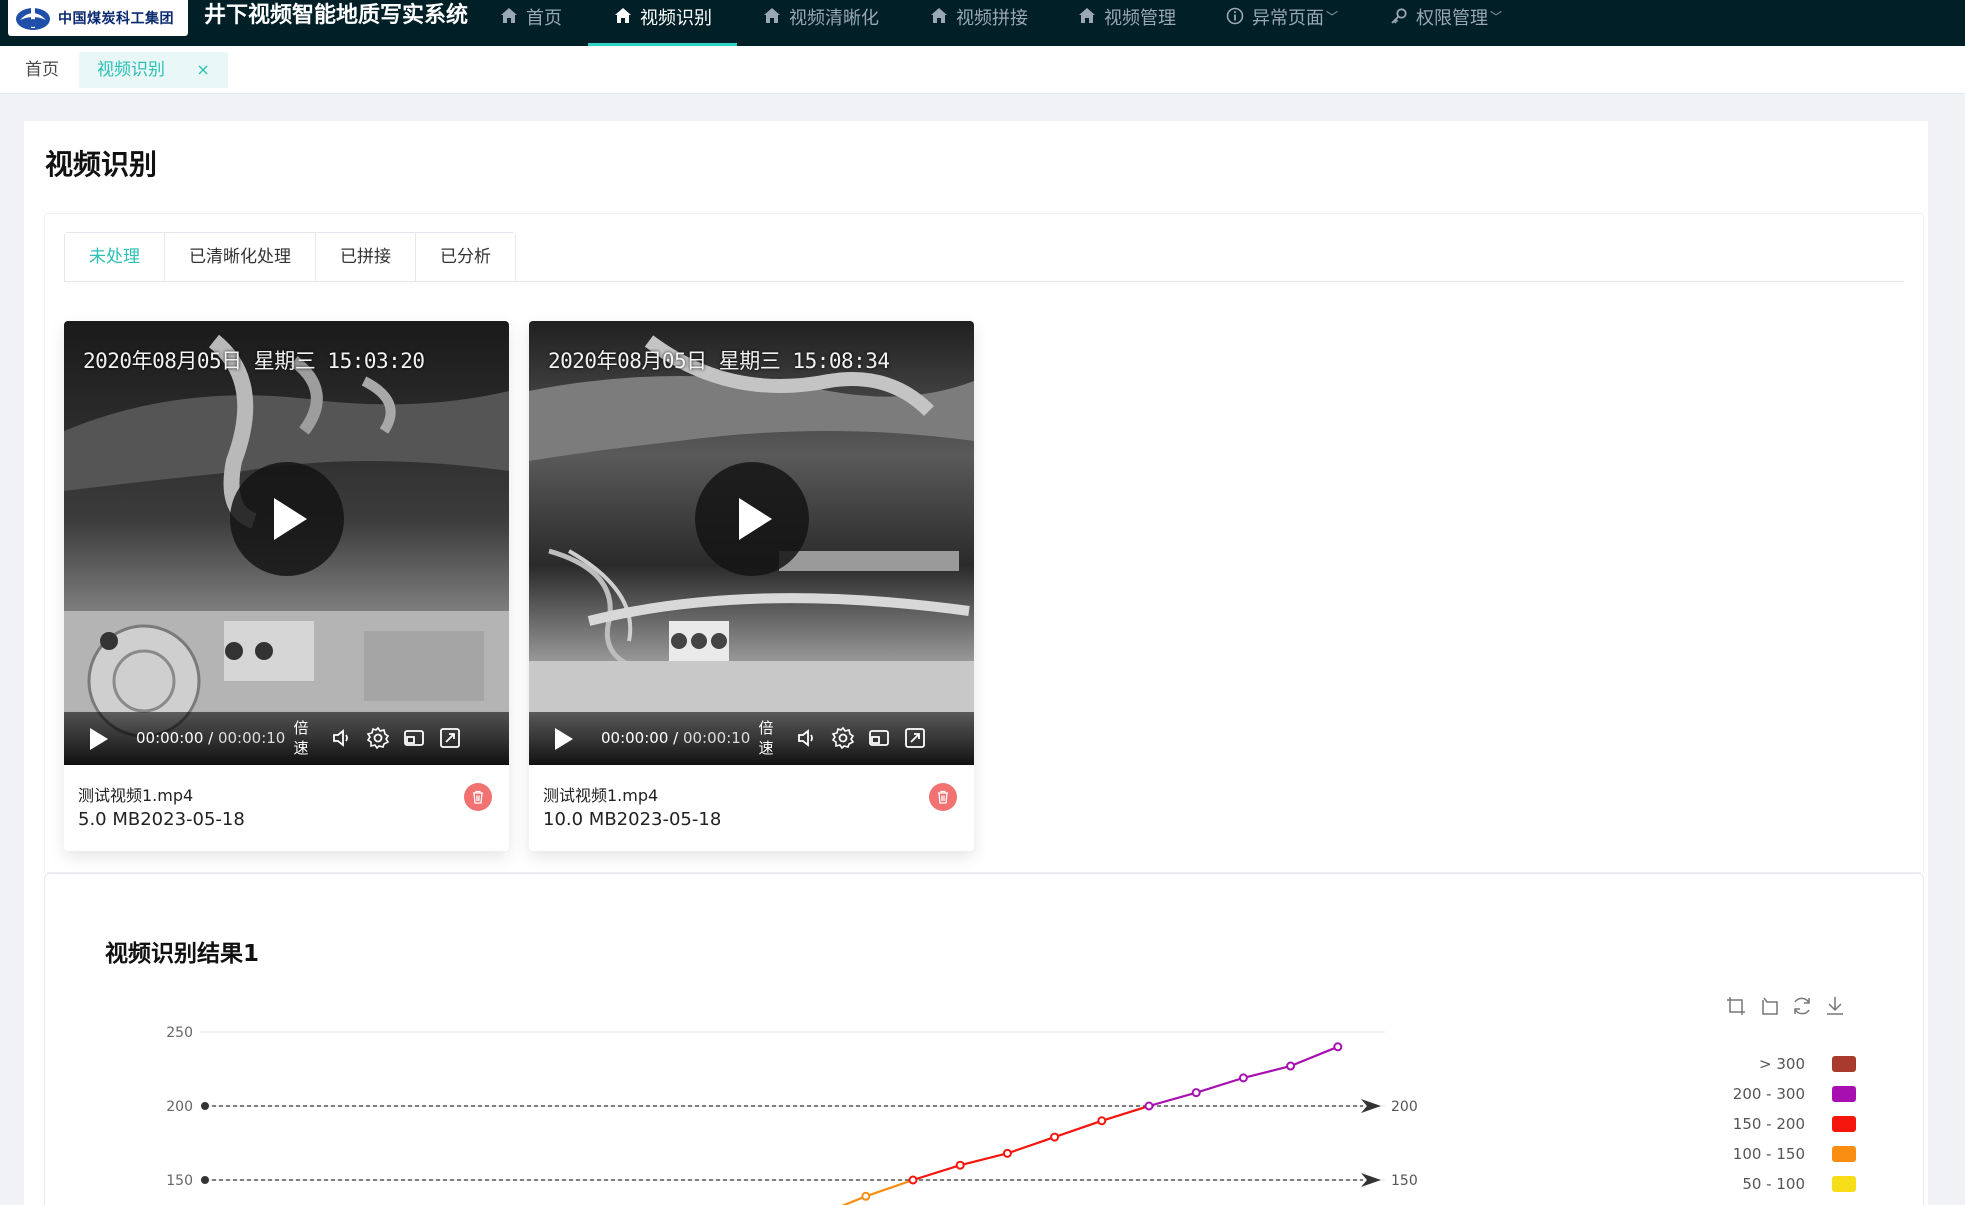  Describe the element at coordinates (131, 70) in the screenshot. I see `tab-label: 视频识别` at that location.